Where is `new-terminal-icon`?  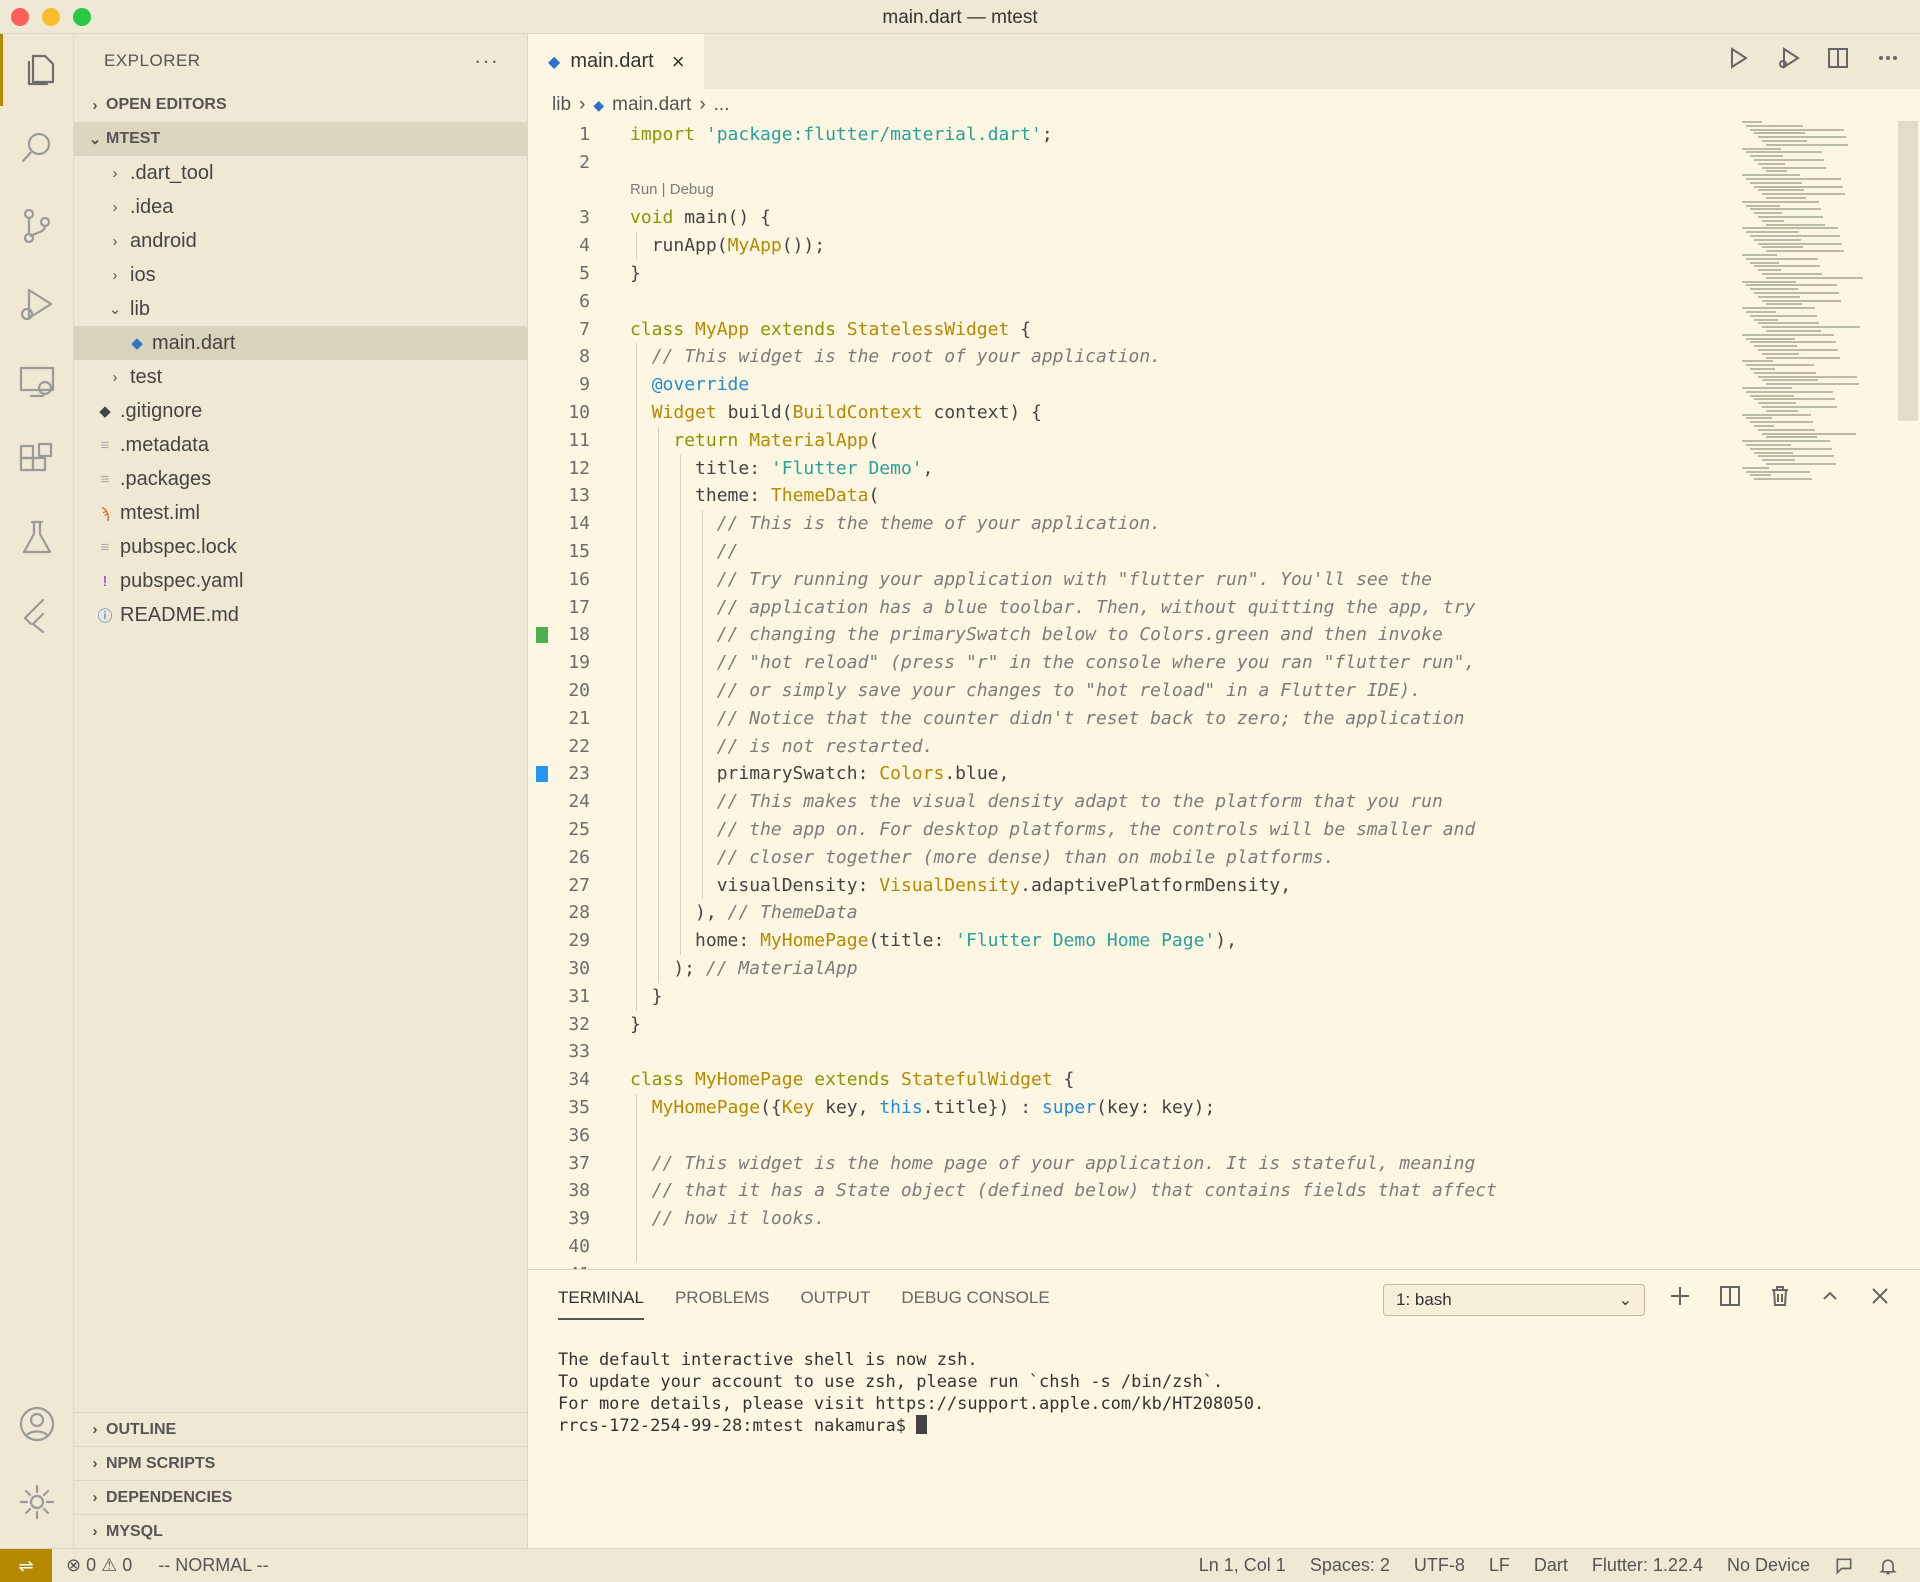 new-terminal-icon is located at coordinates (1680, 1296).